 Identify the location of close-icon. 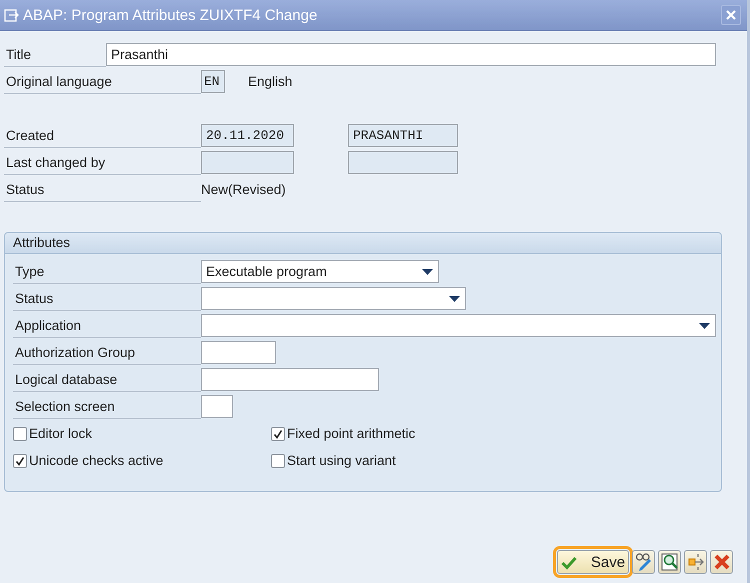
(731, 15).